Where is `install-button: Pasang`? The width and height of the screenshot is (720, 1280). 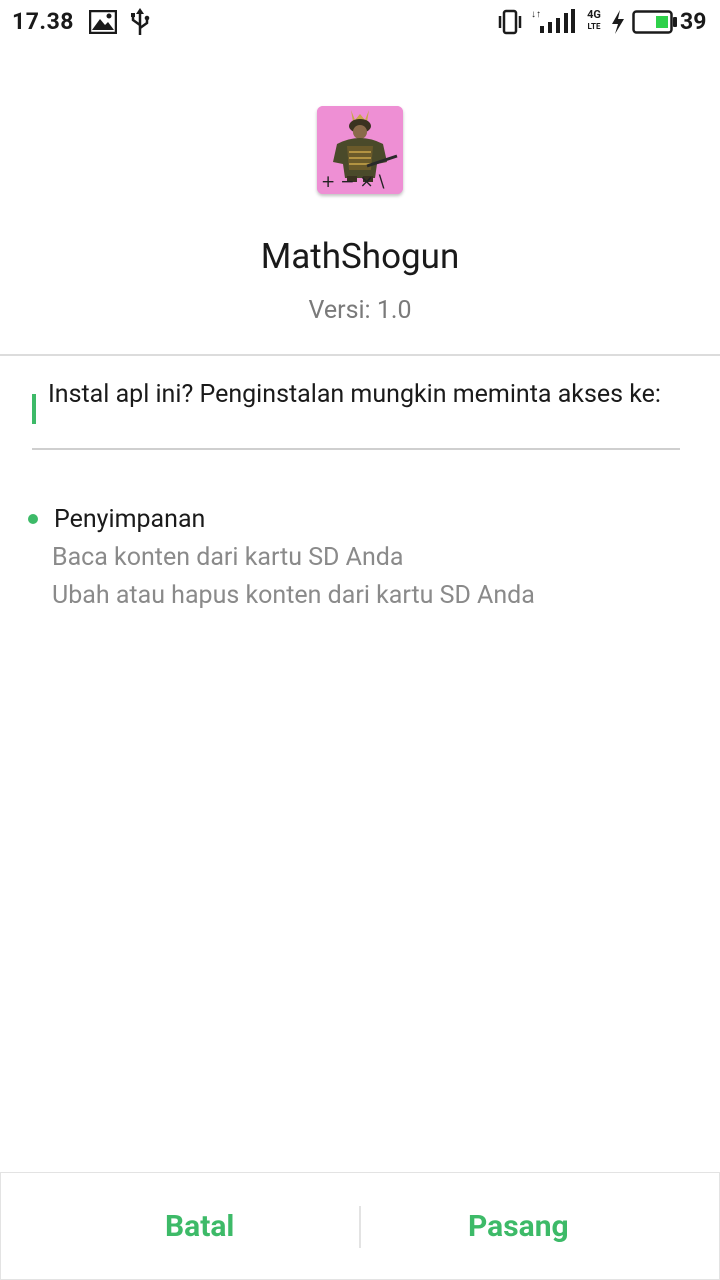 install-button: Pasang is located at coordinates (539, 1226).